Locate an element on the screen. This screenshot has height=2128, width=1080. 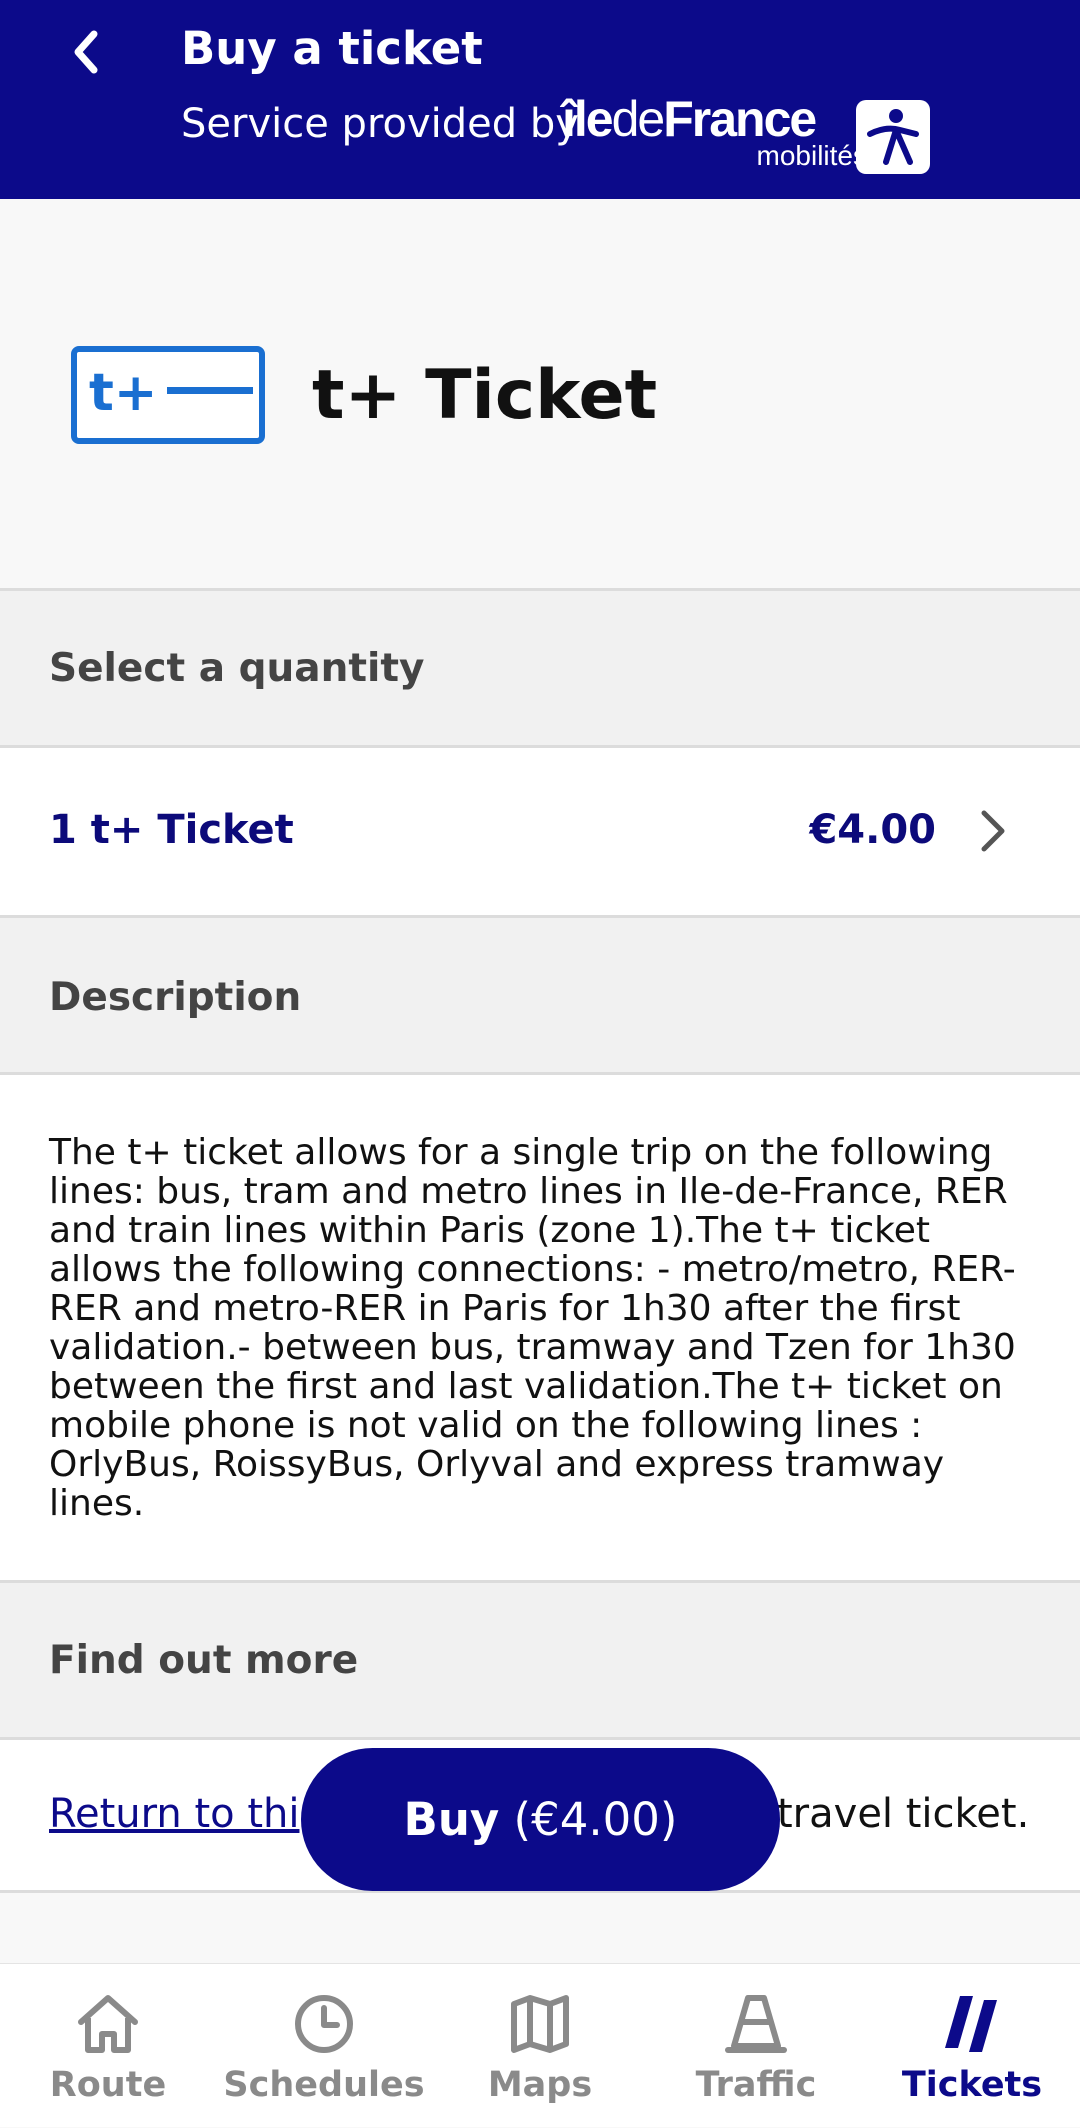
idfm-mobilites-text: mobilités is located at coordinates (811, 155).